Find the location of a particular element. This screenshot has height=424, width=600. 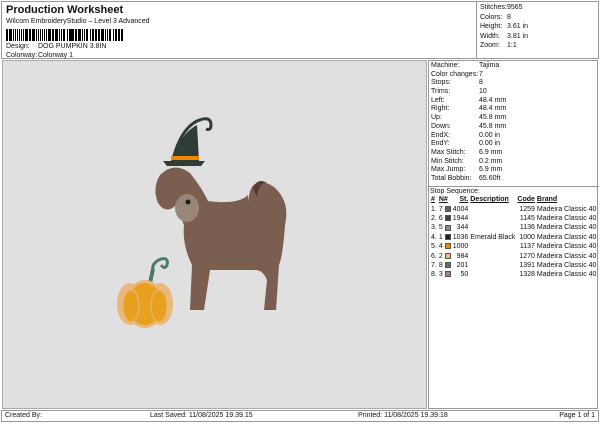

color-index: 6 is located at coordinates (440, 218).